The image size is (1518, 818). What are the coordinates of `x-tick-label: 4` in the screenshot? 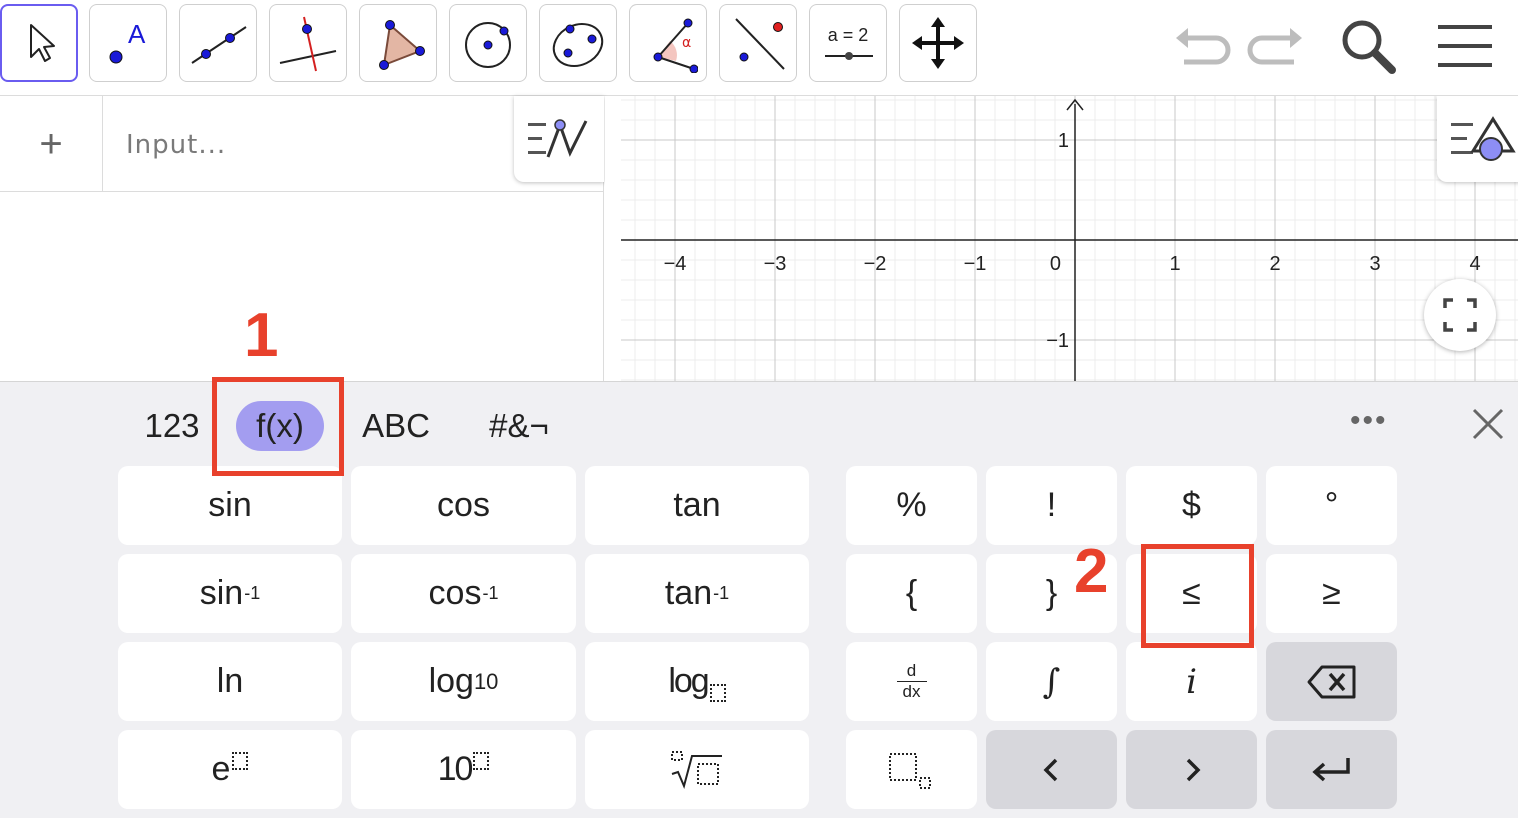 It's located at (1474, 264).